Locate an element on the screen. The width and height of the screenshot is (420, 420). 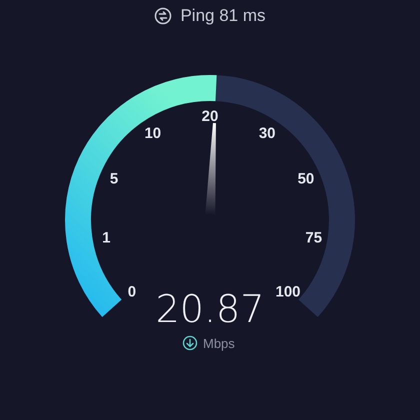
scale-label: 50 is located at coordinates (306, 179).